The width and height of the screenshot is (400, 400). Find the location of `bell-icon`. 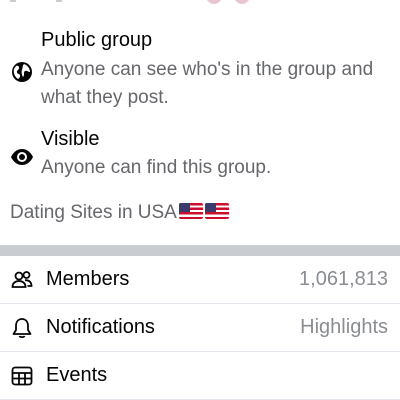

bell-icon is located at coordinates (22, 328).